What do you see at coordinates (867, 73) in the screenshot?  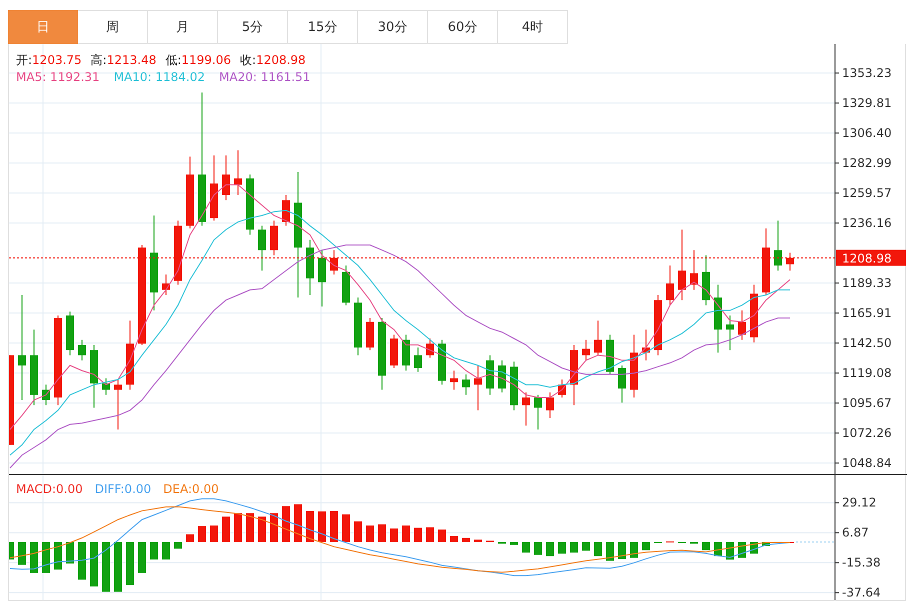 I see `axis-tick-label: 1353.23` at bounding box center [867, 73].